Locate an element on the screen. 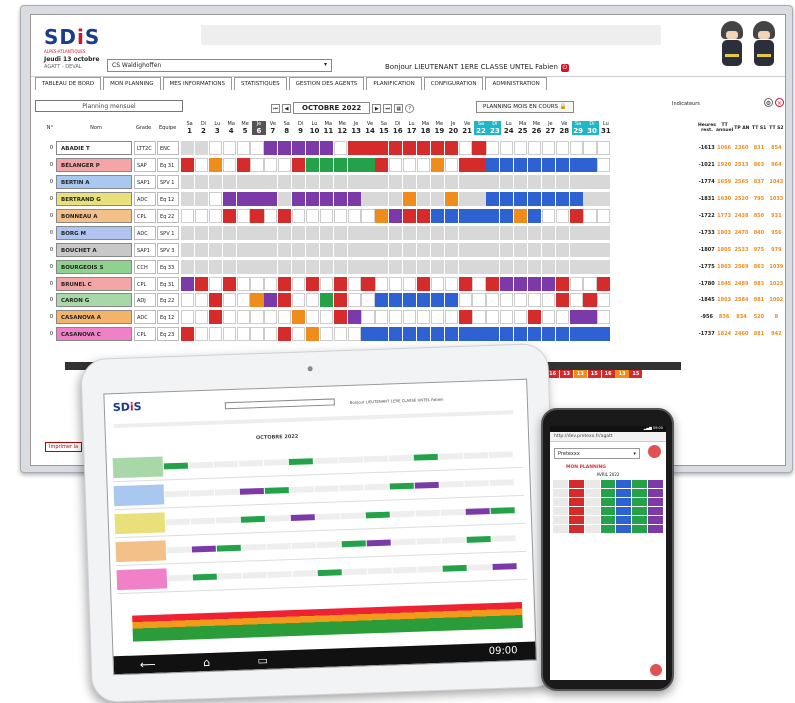 The height and width of the screenshot is (703, 795). agent-name: BONNEAU A is located at coordinates (94, 216).